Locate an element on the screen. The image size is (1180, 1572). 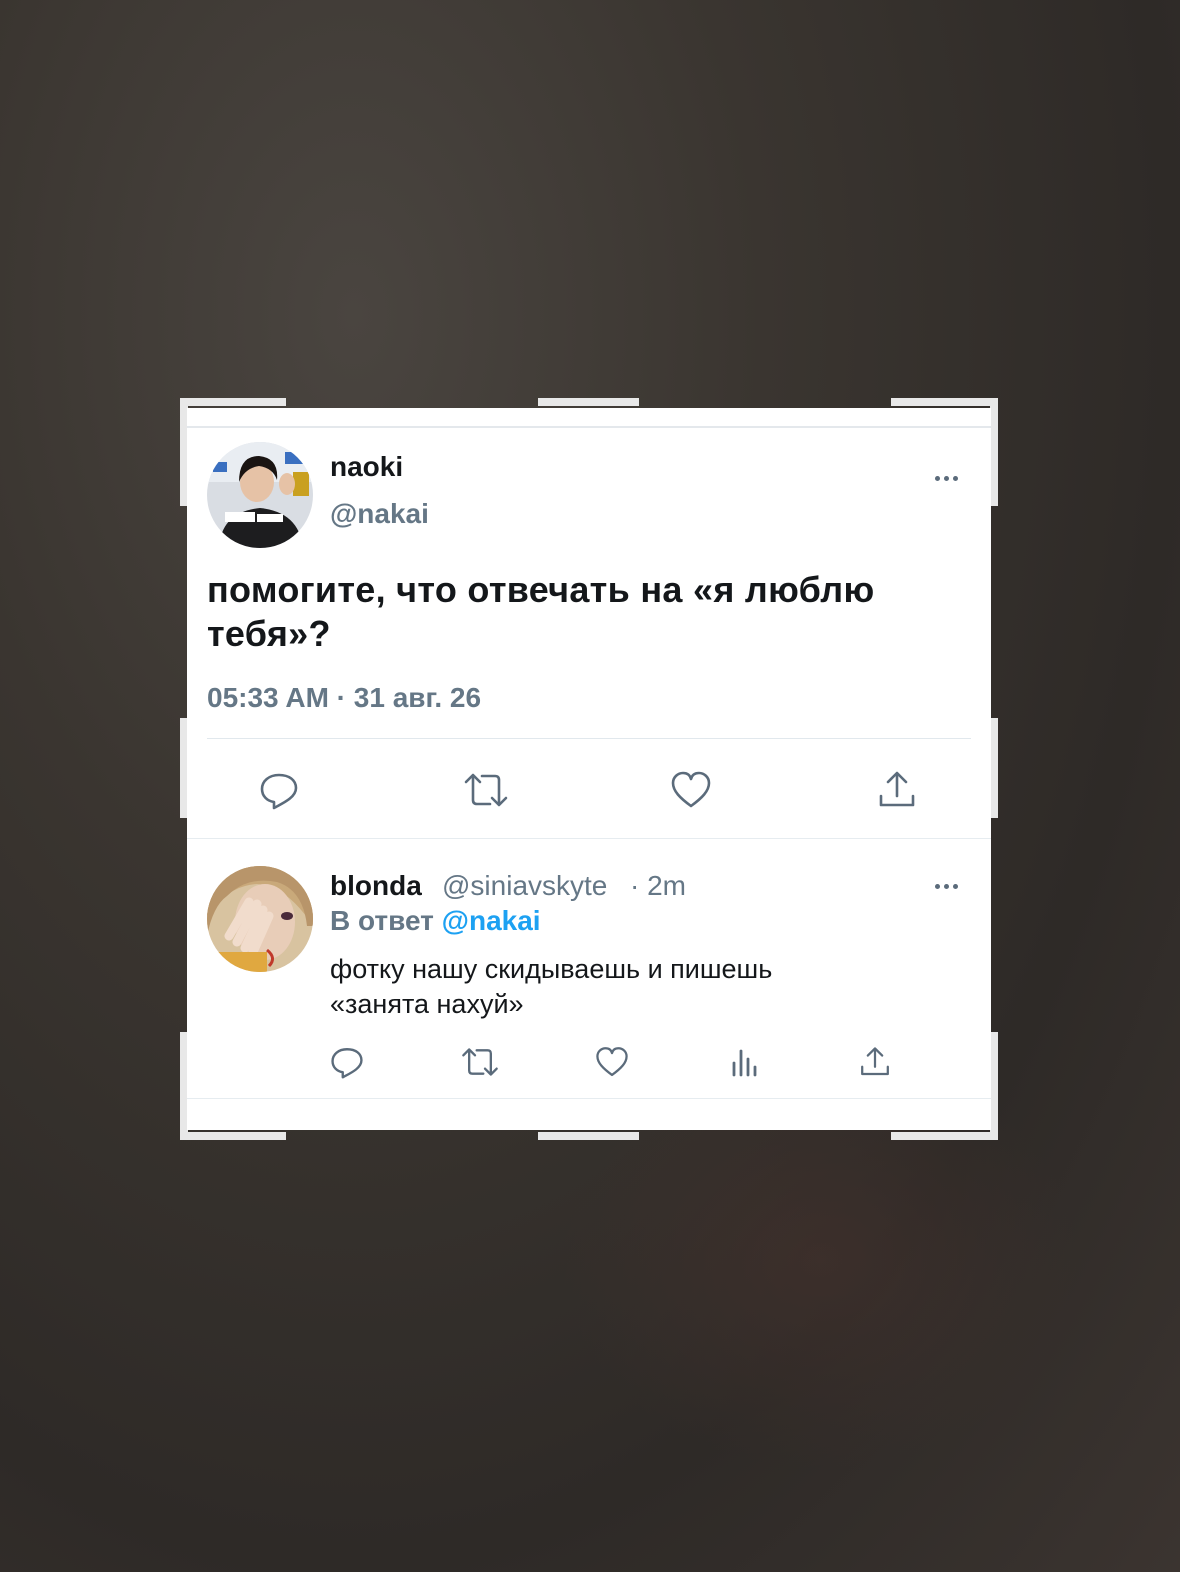
crop-mark-bottom-left-h is located at coordinates (233, 1136).